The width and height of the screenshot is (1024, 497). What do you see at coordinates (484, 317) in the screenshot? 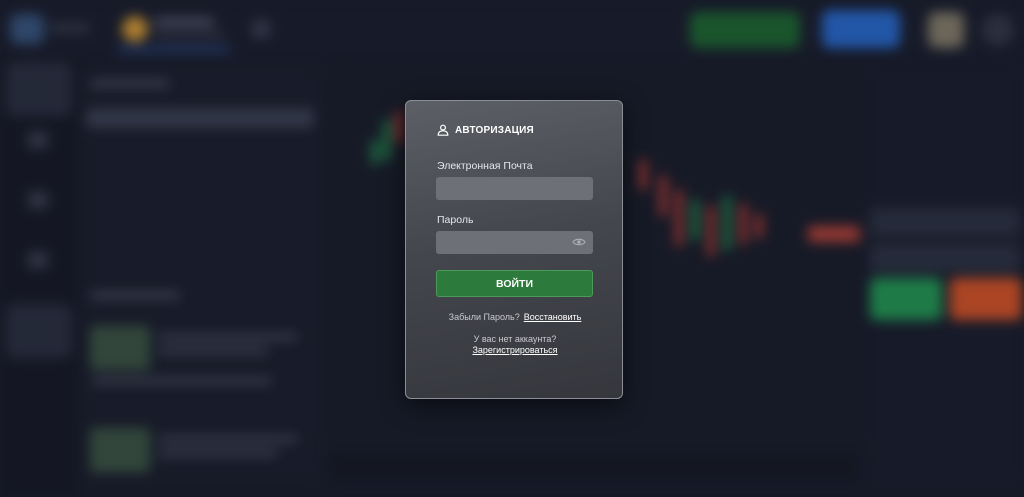
I see `forgot-password-text: Забыли Пароль?` at bounding box center [484, 317].